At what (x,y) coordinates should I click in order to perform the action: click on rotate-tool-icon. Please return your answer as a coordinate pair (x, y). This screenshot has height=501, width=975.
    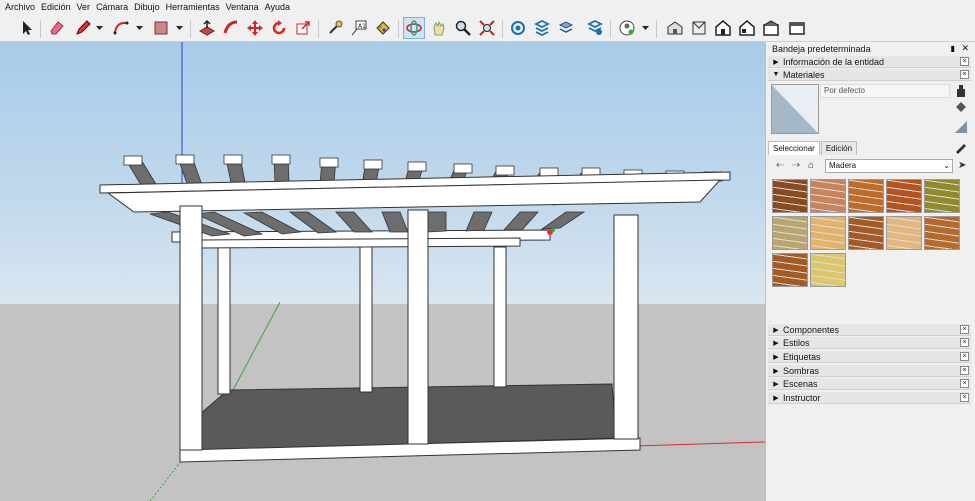
    Looking at the image, I should click on (279, 28).